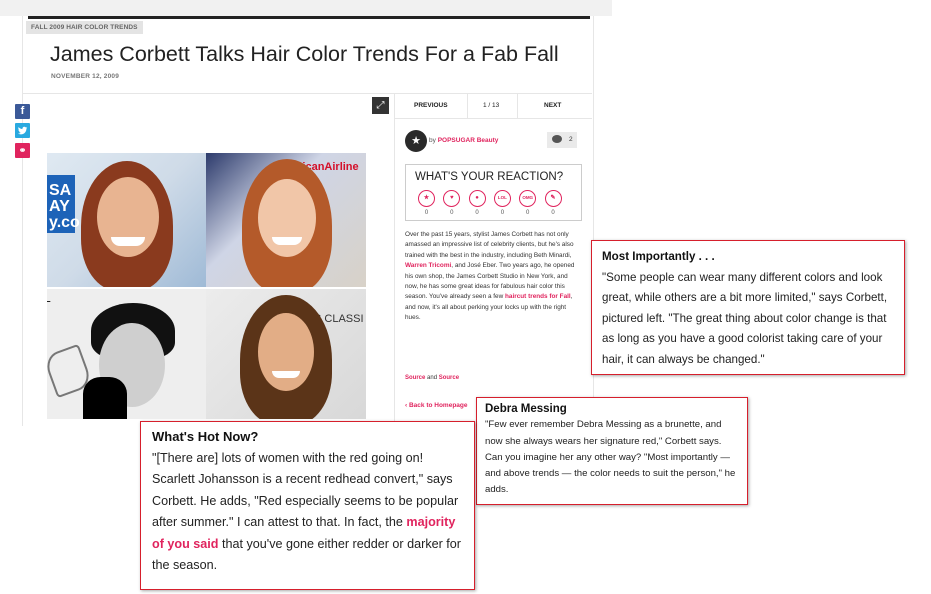 This screenshot has width=931, height=594. I want to click on pager-position: 1 / 13, so click(491, 105).